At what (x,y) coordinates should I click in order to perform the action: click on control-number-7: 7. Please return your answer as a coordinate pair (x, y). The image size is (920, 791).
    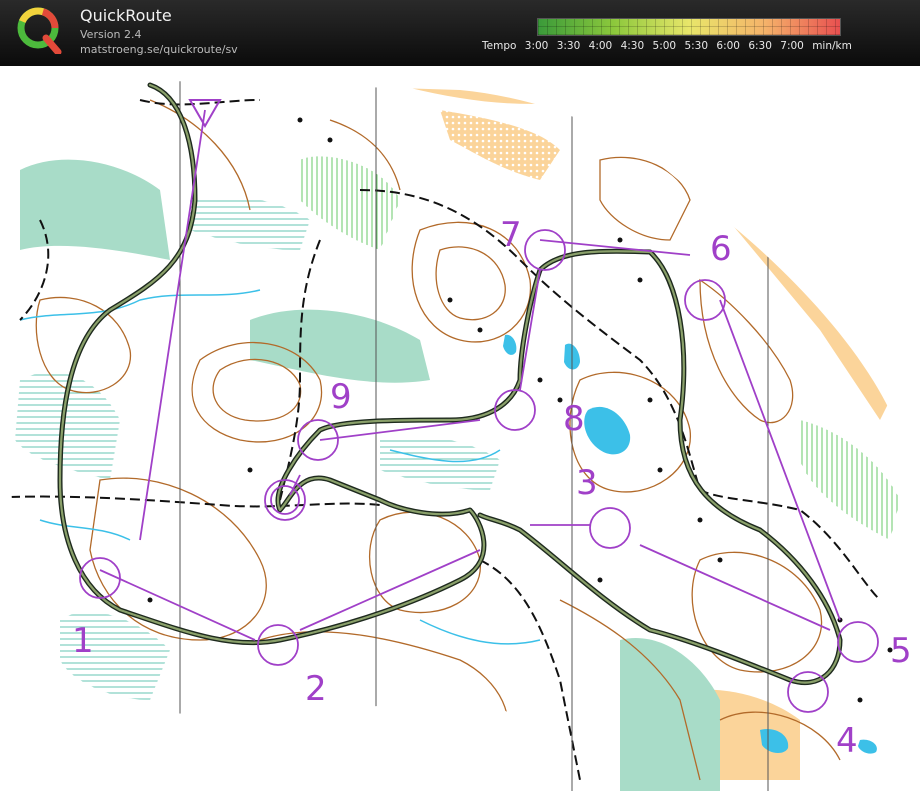
    Looking at the image, I should click on (511, 235).